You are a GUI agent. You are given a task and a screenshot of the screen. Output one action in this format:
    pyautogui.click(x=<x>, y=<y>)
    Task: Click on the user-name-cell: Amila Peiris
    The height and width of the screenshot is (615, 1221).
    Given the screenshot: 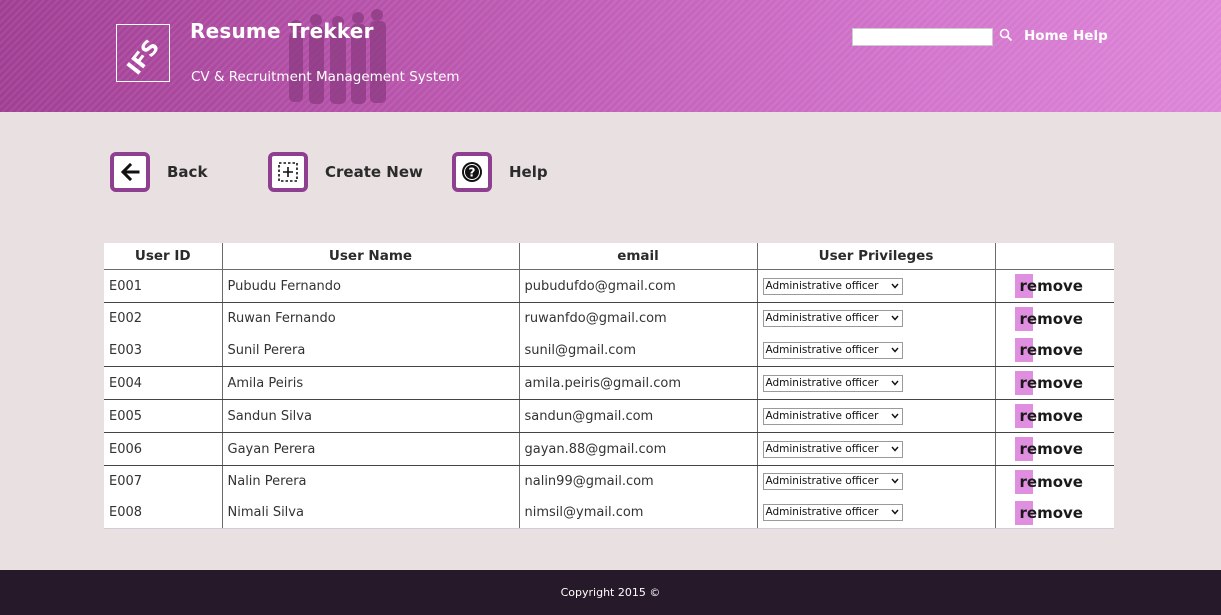 What is the action you would take?
    pyautogui.click(x=370, y=383)
    